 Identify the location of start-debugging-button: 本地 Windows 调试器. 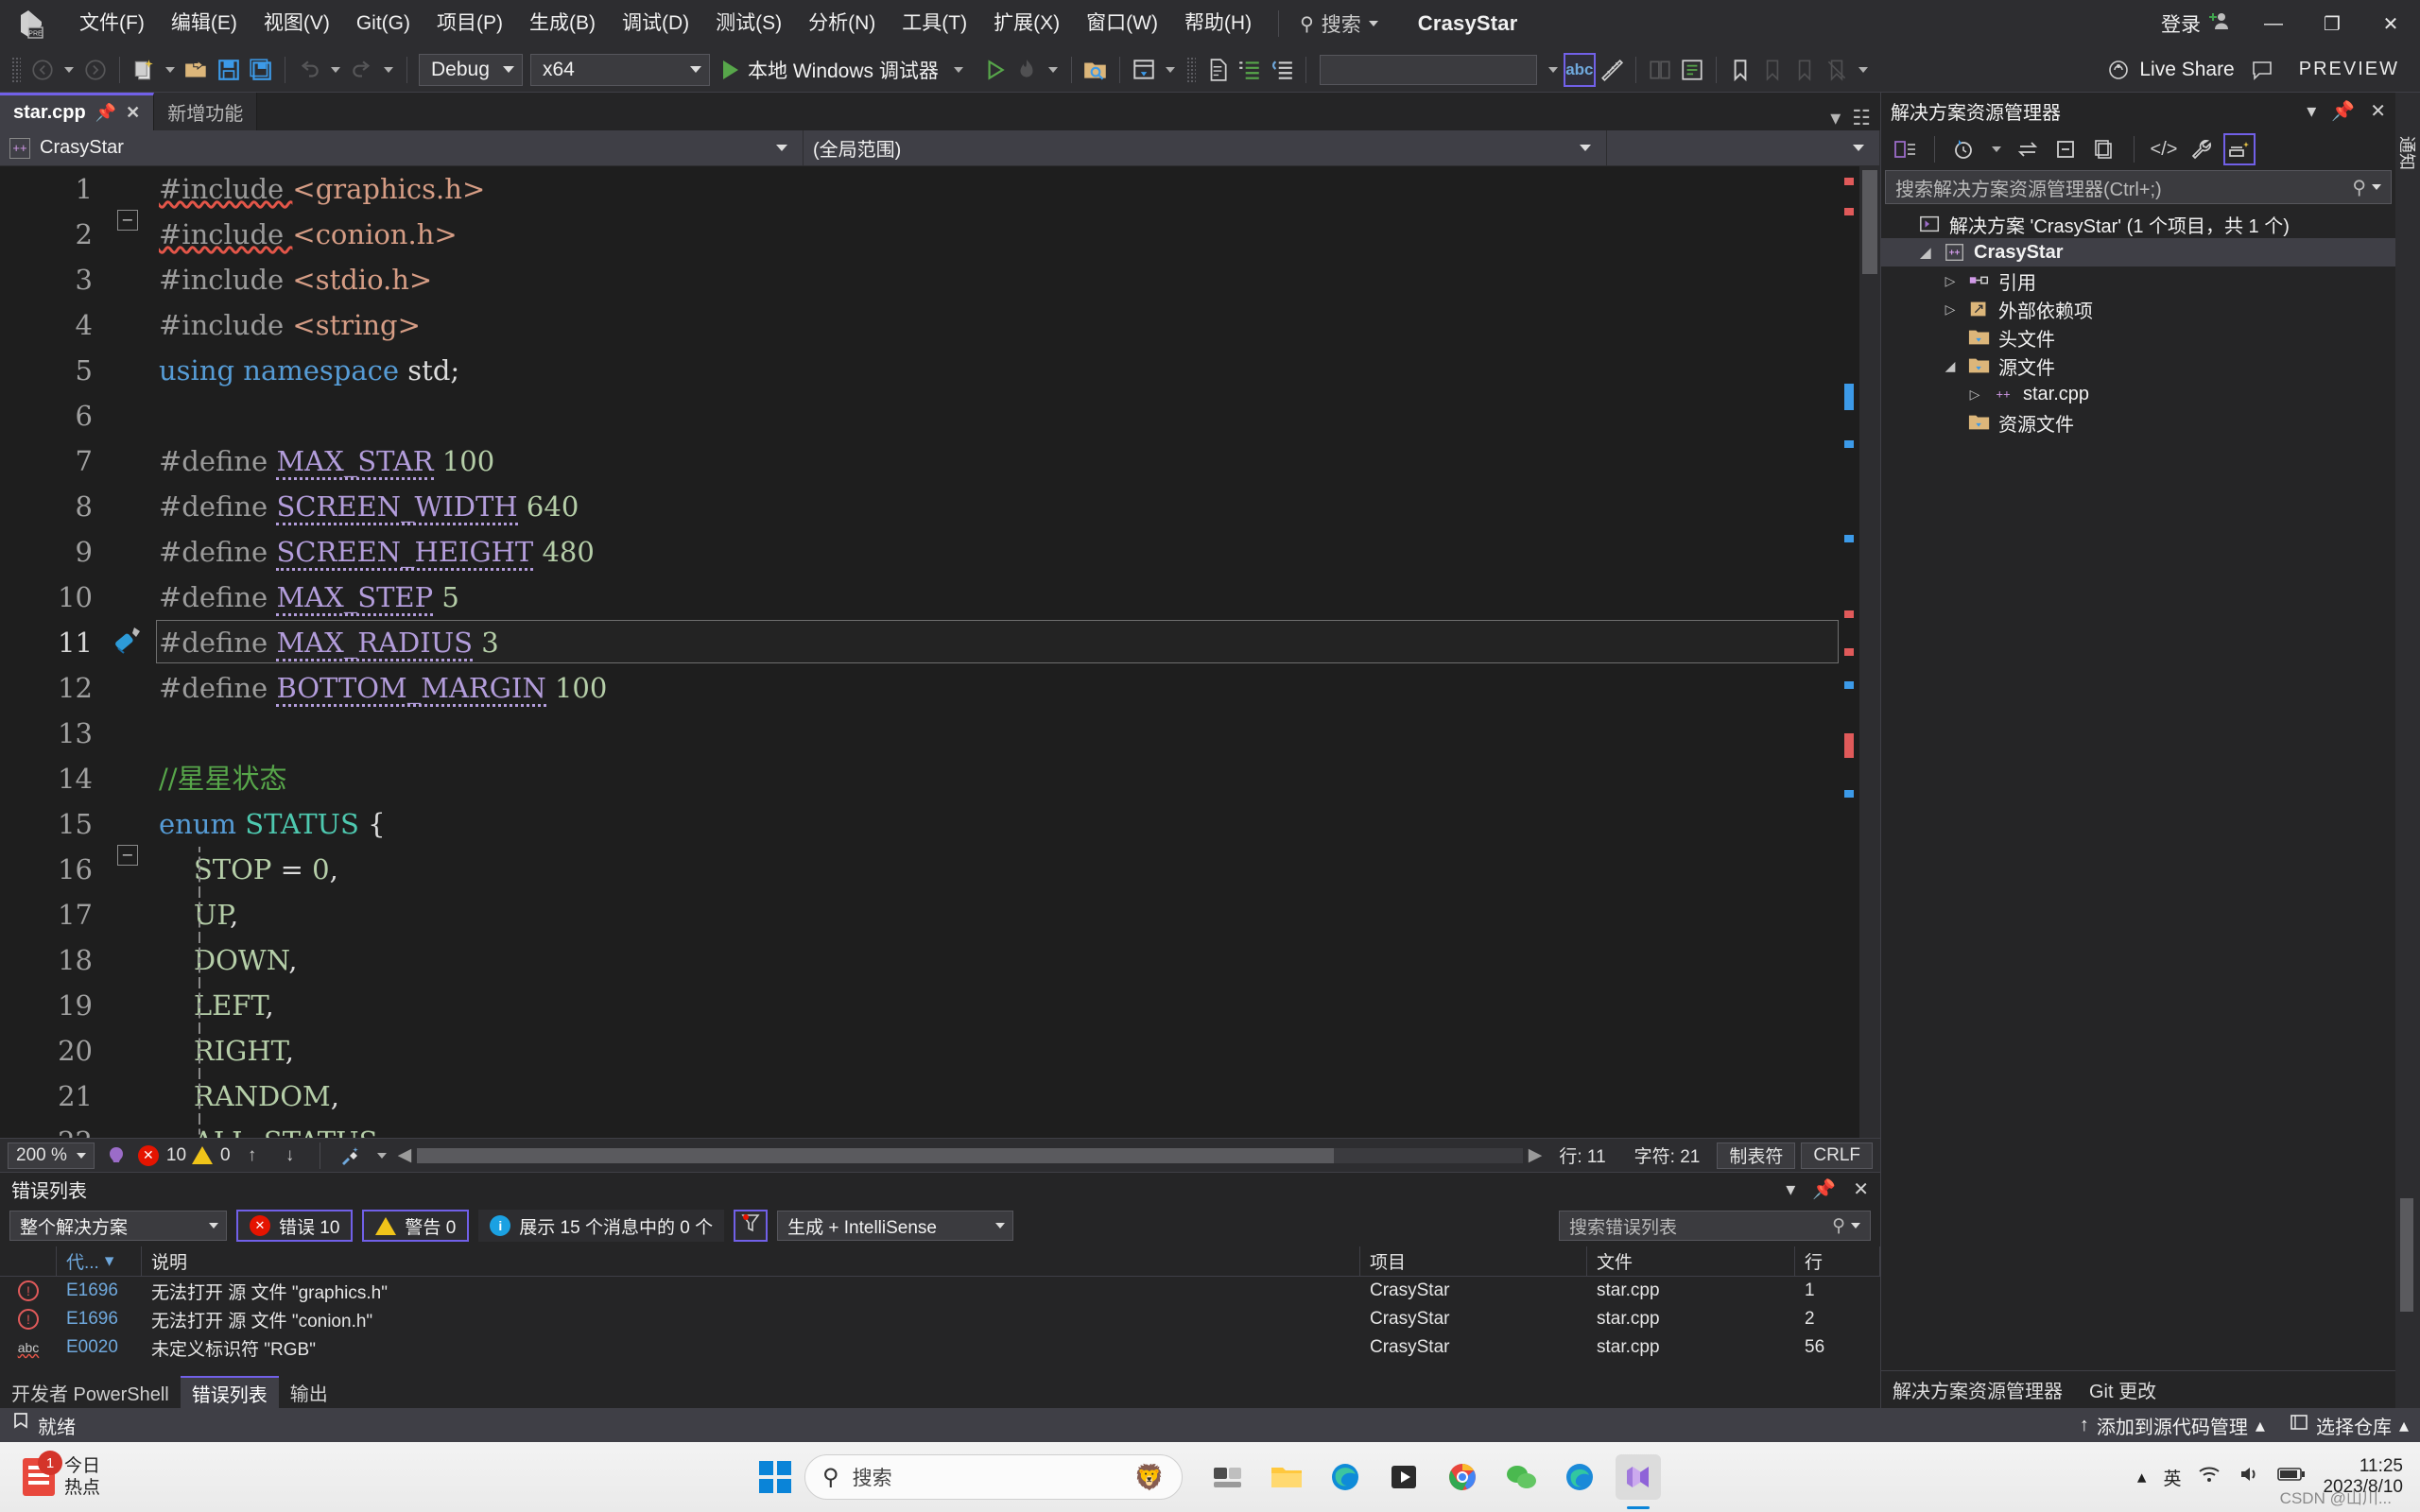
(846, 70).